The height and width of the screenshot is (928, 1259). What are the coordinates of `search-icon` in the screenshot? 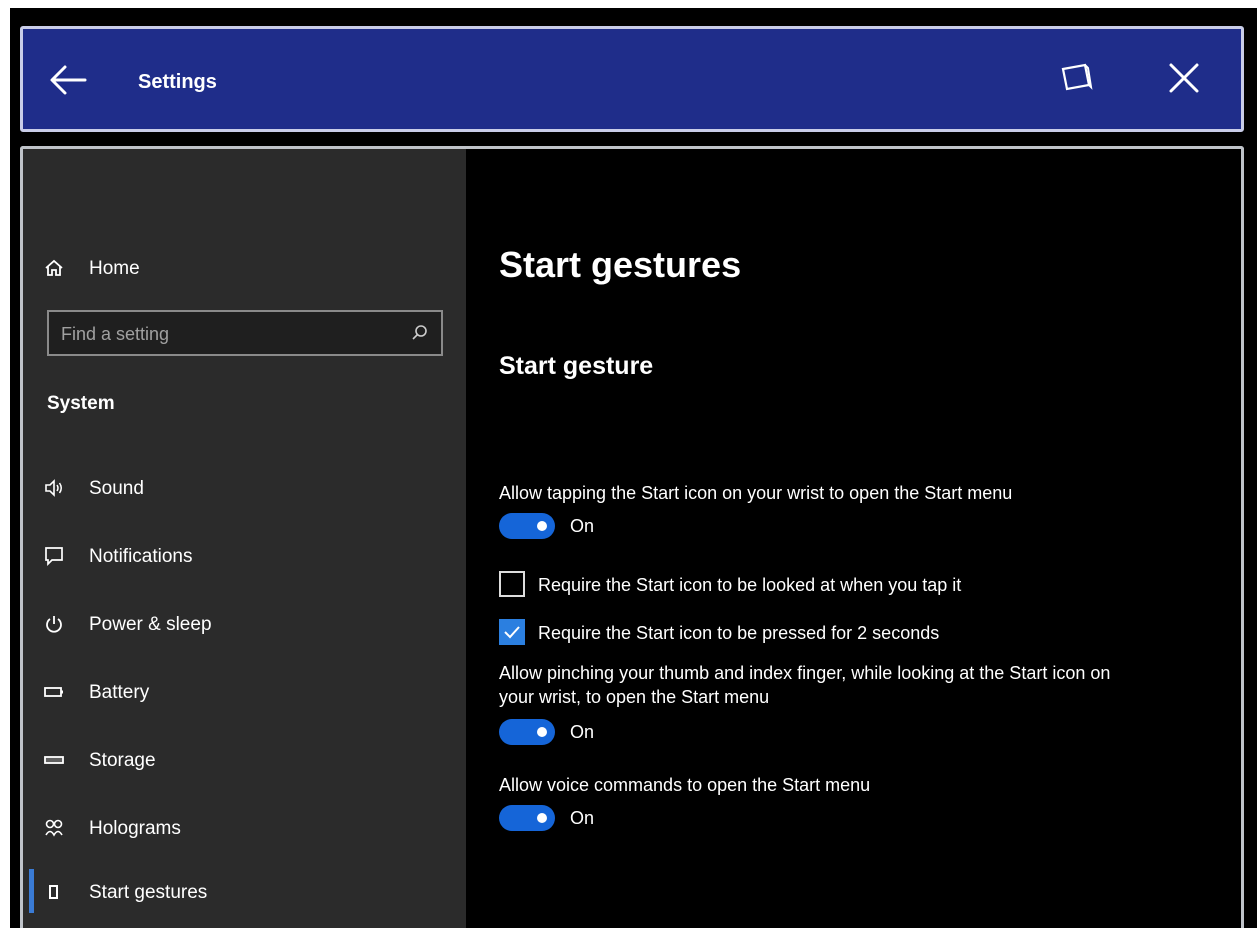 It's located at (420, 333).